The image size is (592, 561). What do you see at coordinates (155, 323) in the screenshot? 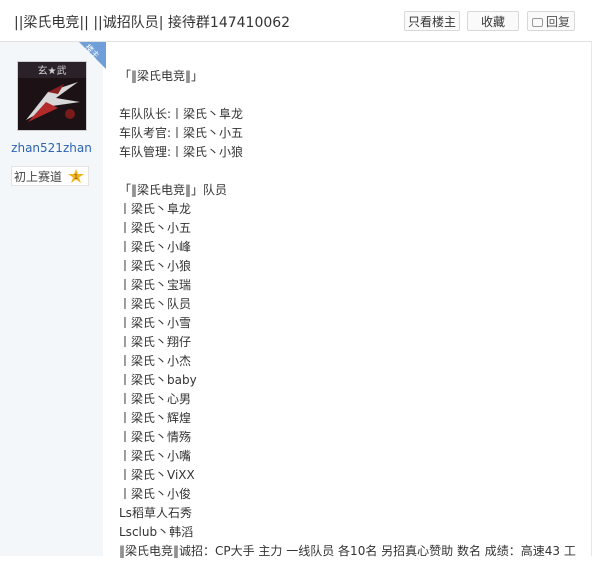
I see `post-line: 丨梁氏丶小雪` at bounding box center [155, 323].